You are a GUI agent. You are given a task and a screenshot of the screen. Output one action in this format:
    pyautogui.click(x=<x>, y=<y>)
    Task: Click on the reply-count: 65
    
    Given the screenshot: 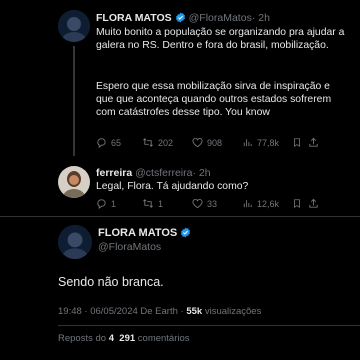 What is the action you would take?
    pyautogui.click(x=116, y=142)
    